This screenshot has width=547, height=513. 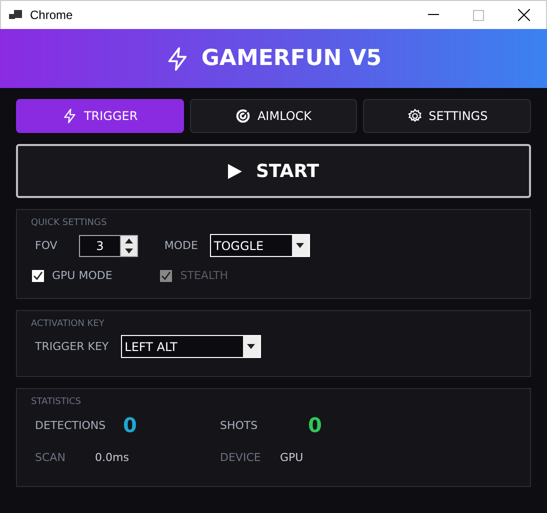 What do you see at coordinates (241, 457) in the screenshot?
I see `stat-label: DEVICE` at bounding box center [241, 457].